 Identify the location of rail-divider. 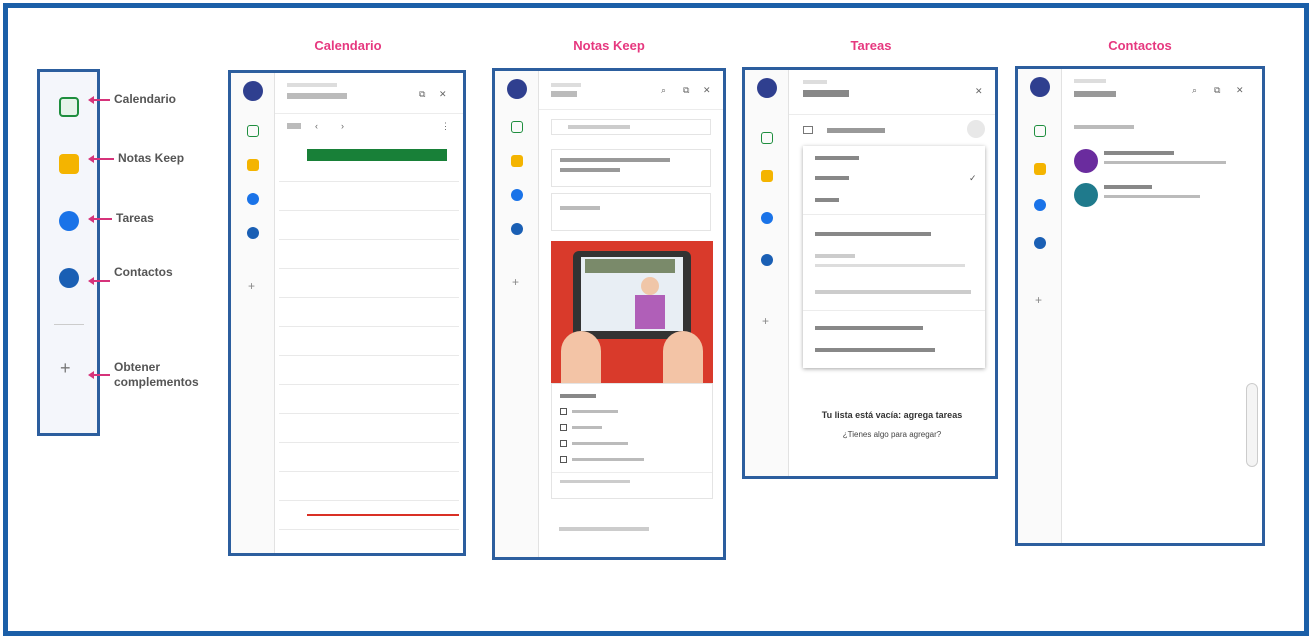
(69, 324).